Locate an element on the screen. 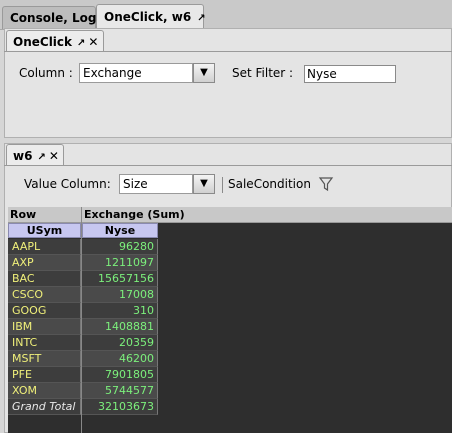 This screenshot has height=433, width=452. row-label: INTC is located at coordinates (44, 343).